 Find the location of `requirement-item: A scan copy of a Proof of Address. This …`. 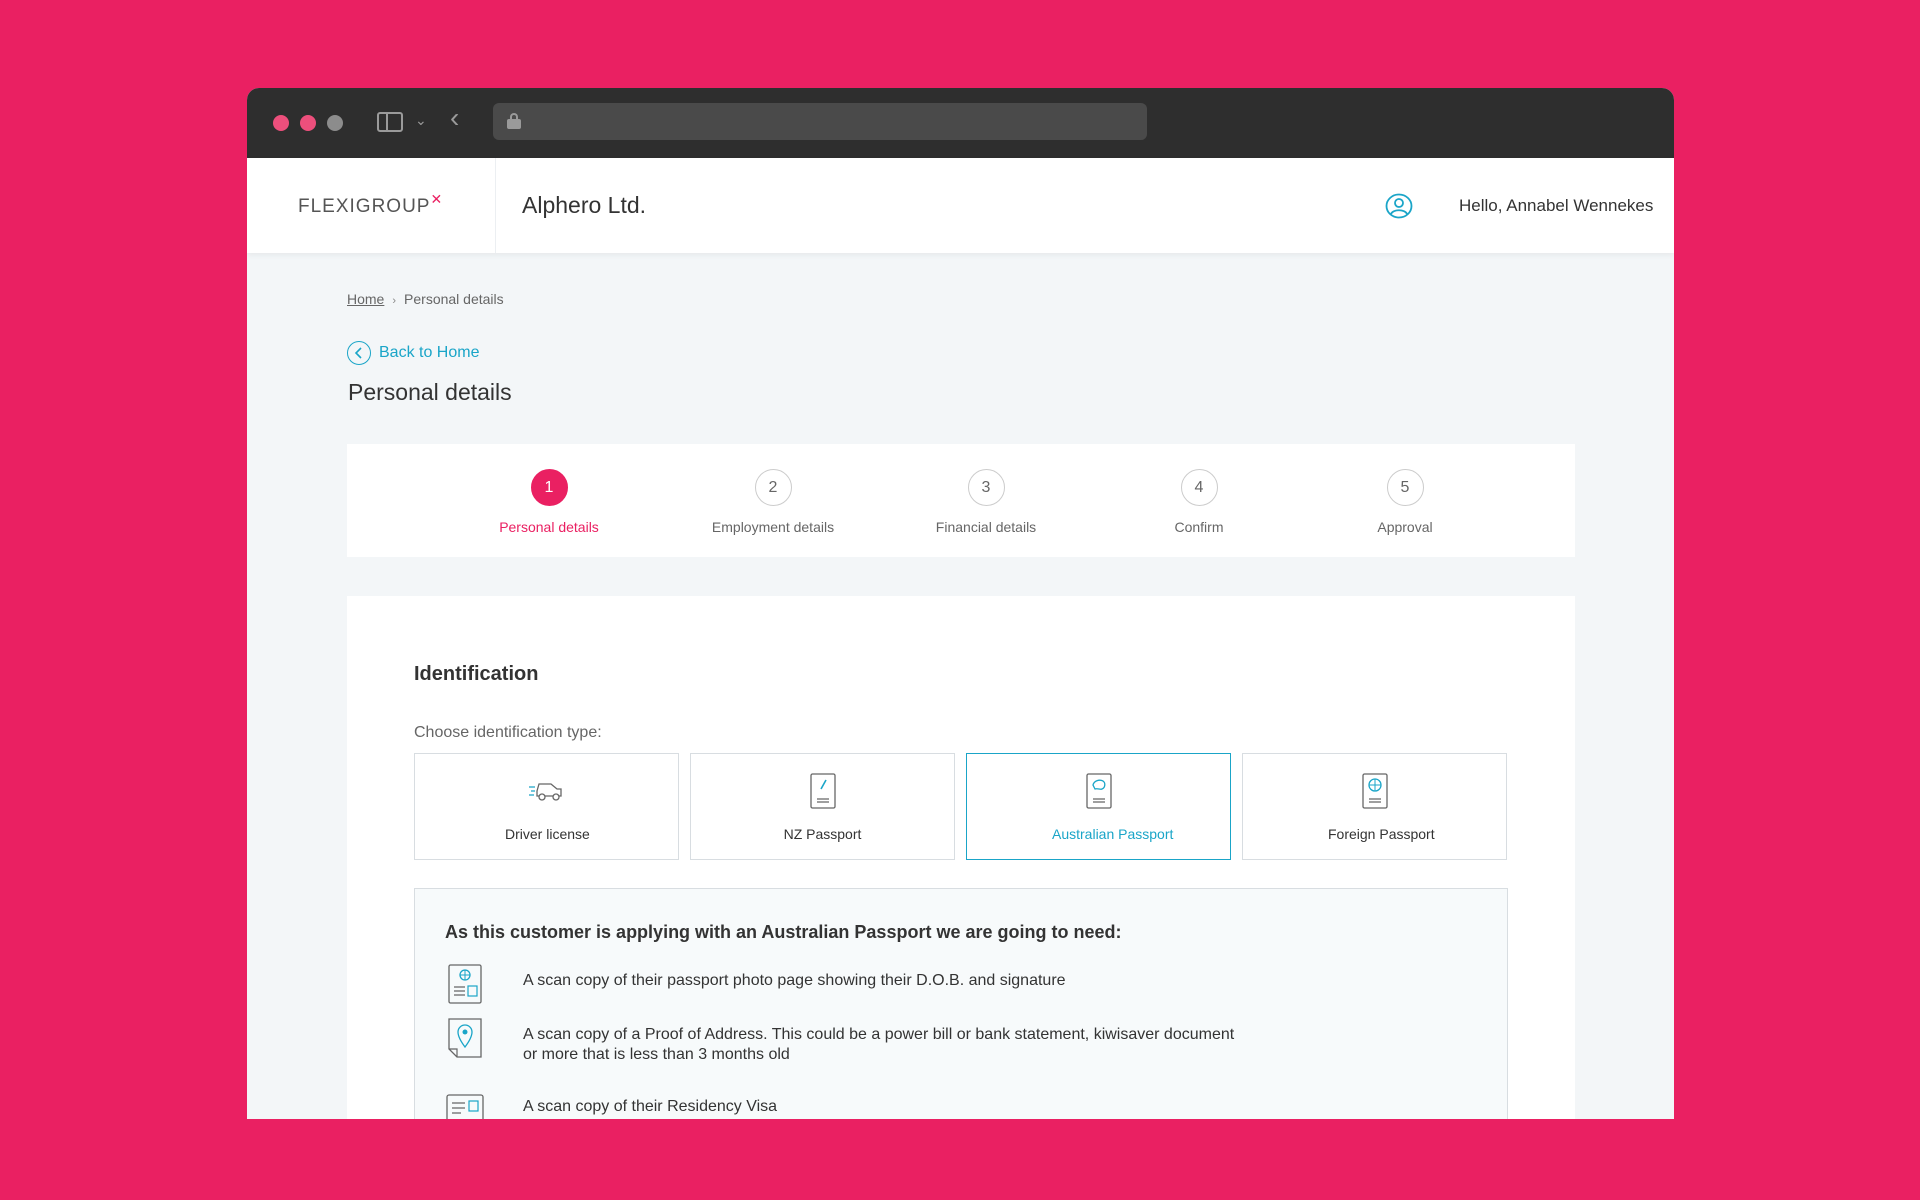

requirement-item: A scan copy of a Proof of Address. This … is located at coordinates (844, 1041).